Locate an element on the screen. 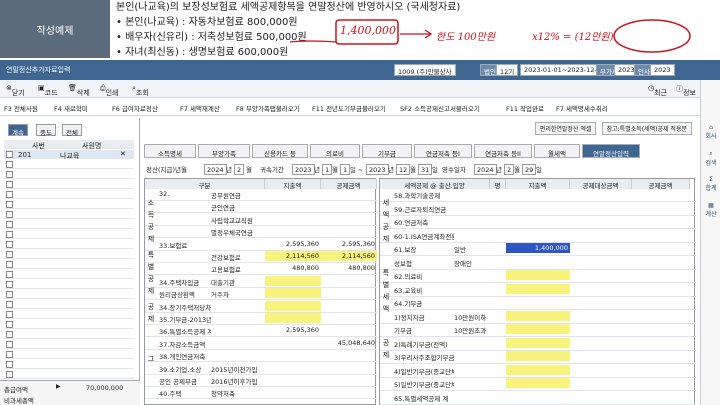  info-button: ⓘ 정보 is located at coordinates (686, 90).